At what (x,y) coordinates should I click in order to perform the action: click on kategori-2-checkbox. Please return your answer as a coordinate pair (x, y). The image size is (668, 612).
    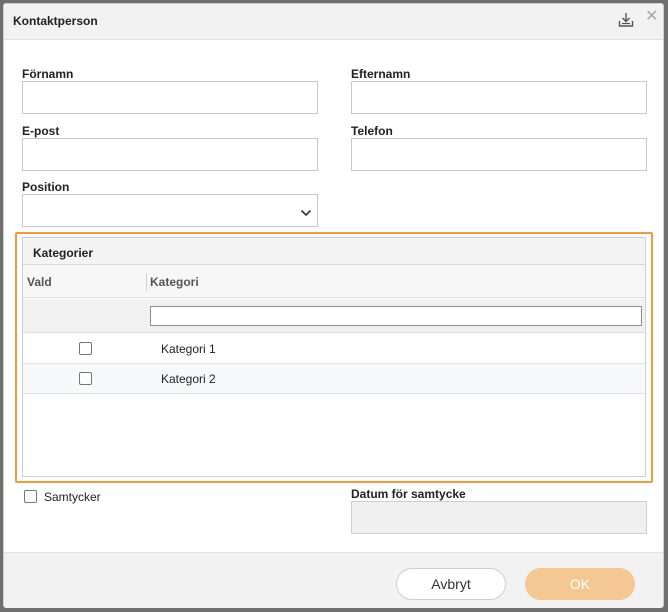
    Looking at the image, I should click on (85, 378).